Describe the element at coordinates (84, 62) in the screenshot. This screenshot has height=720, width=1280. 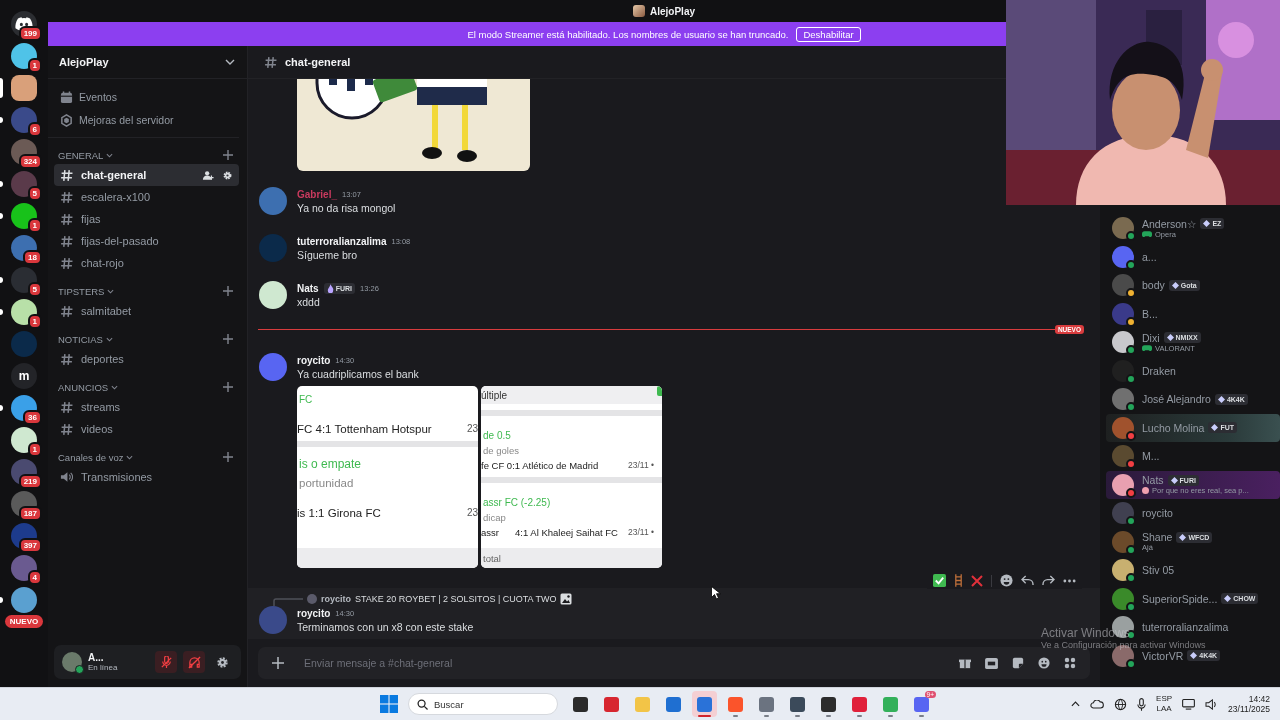
I see `server-name: AlejoPlay` at that location.